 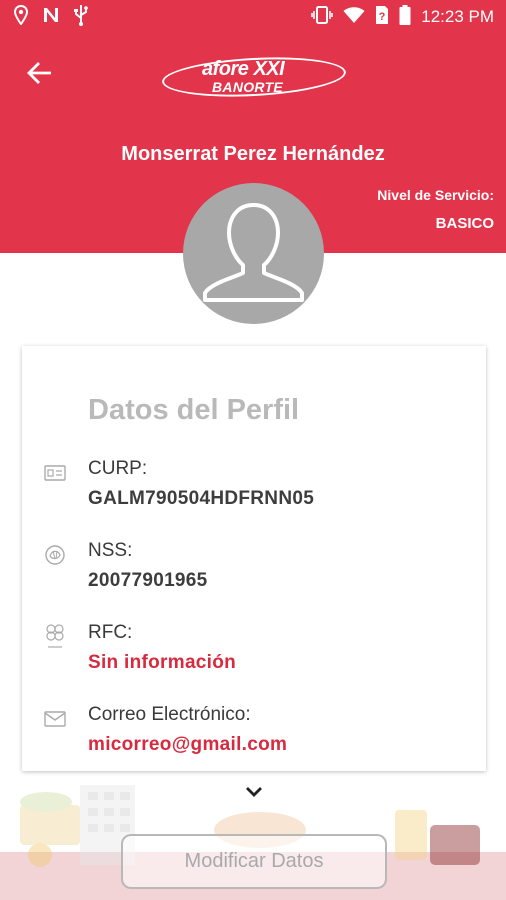 I want to click on avatar, so click(x=253, y=253).